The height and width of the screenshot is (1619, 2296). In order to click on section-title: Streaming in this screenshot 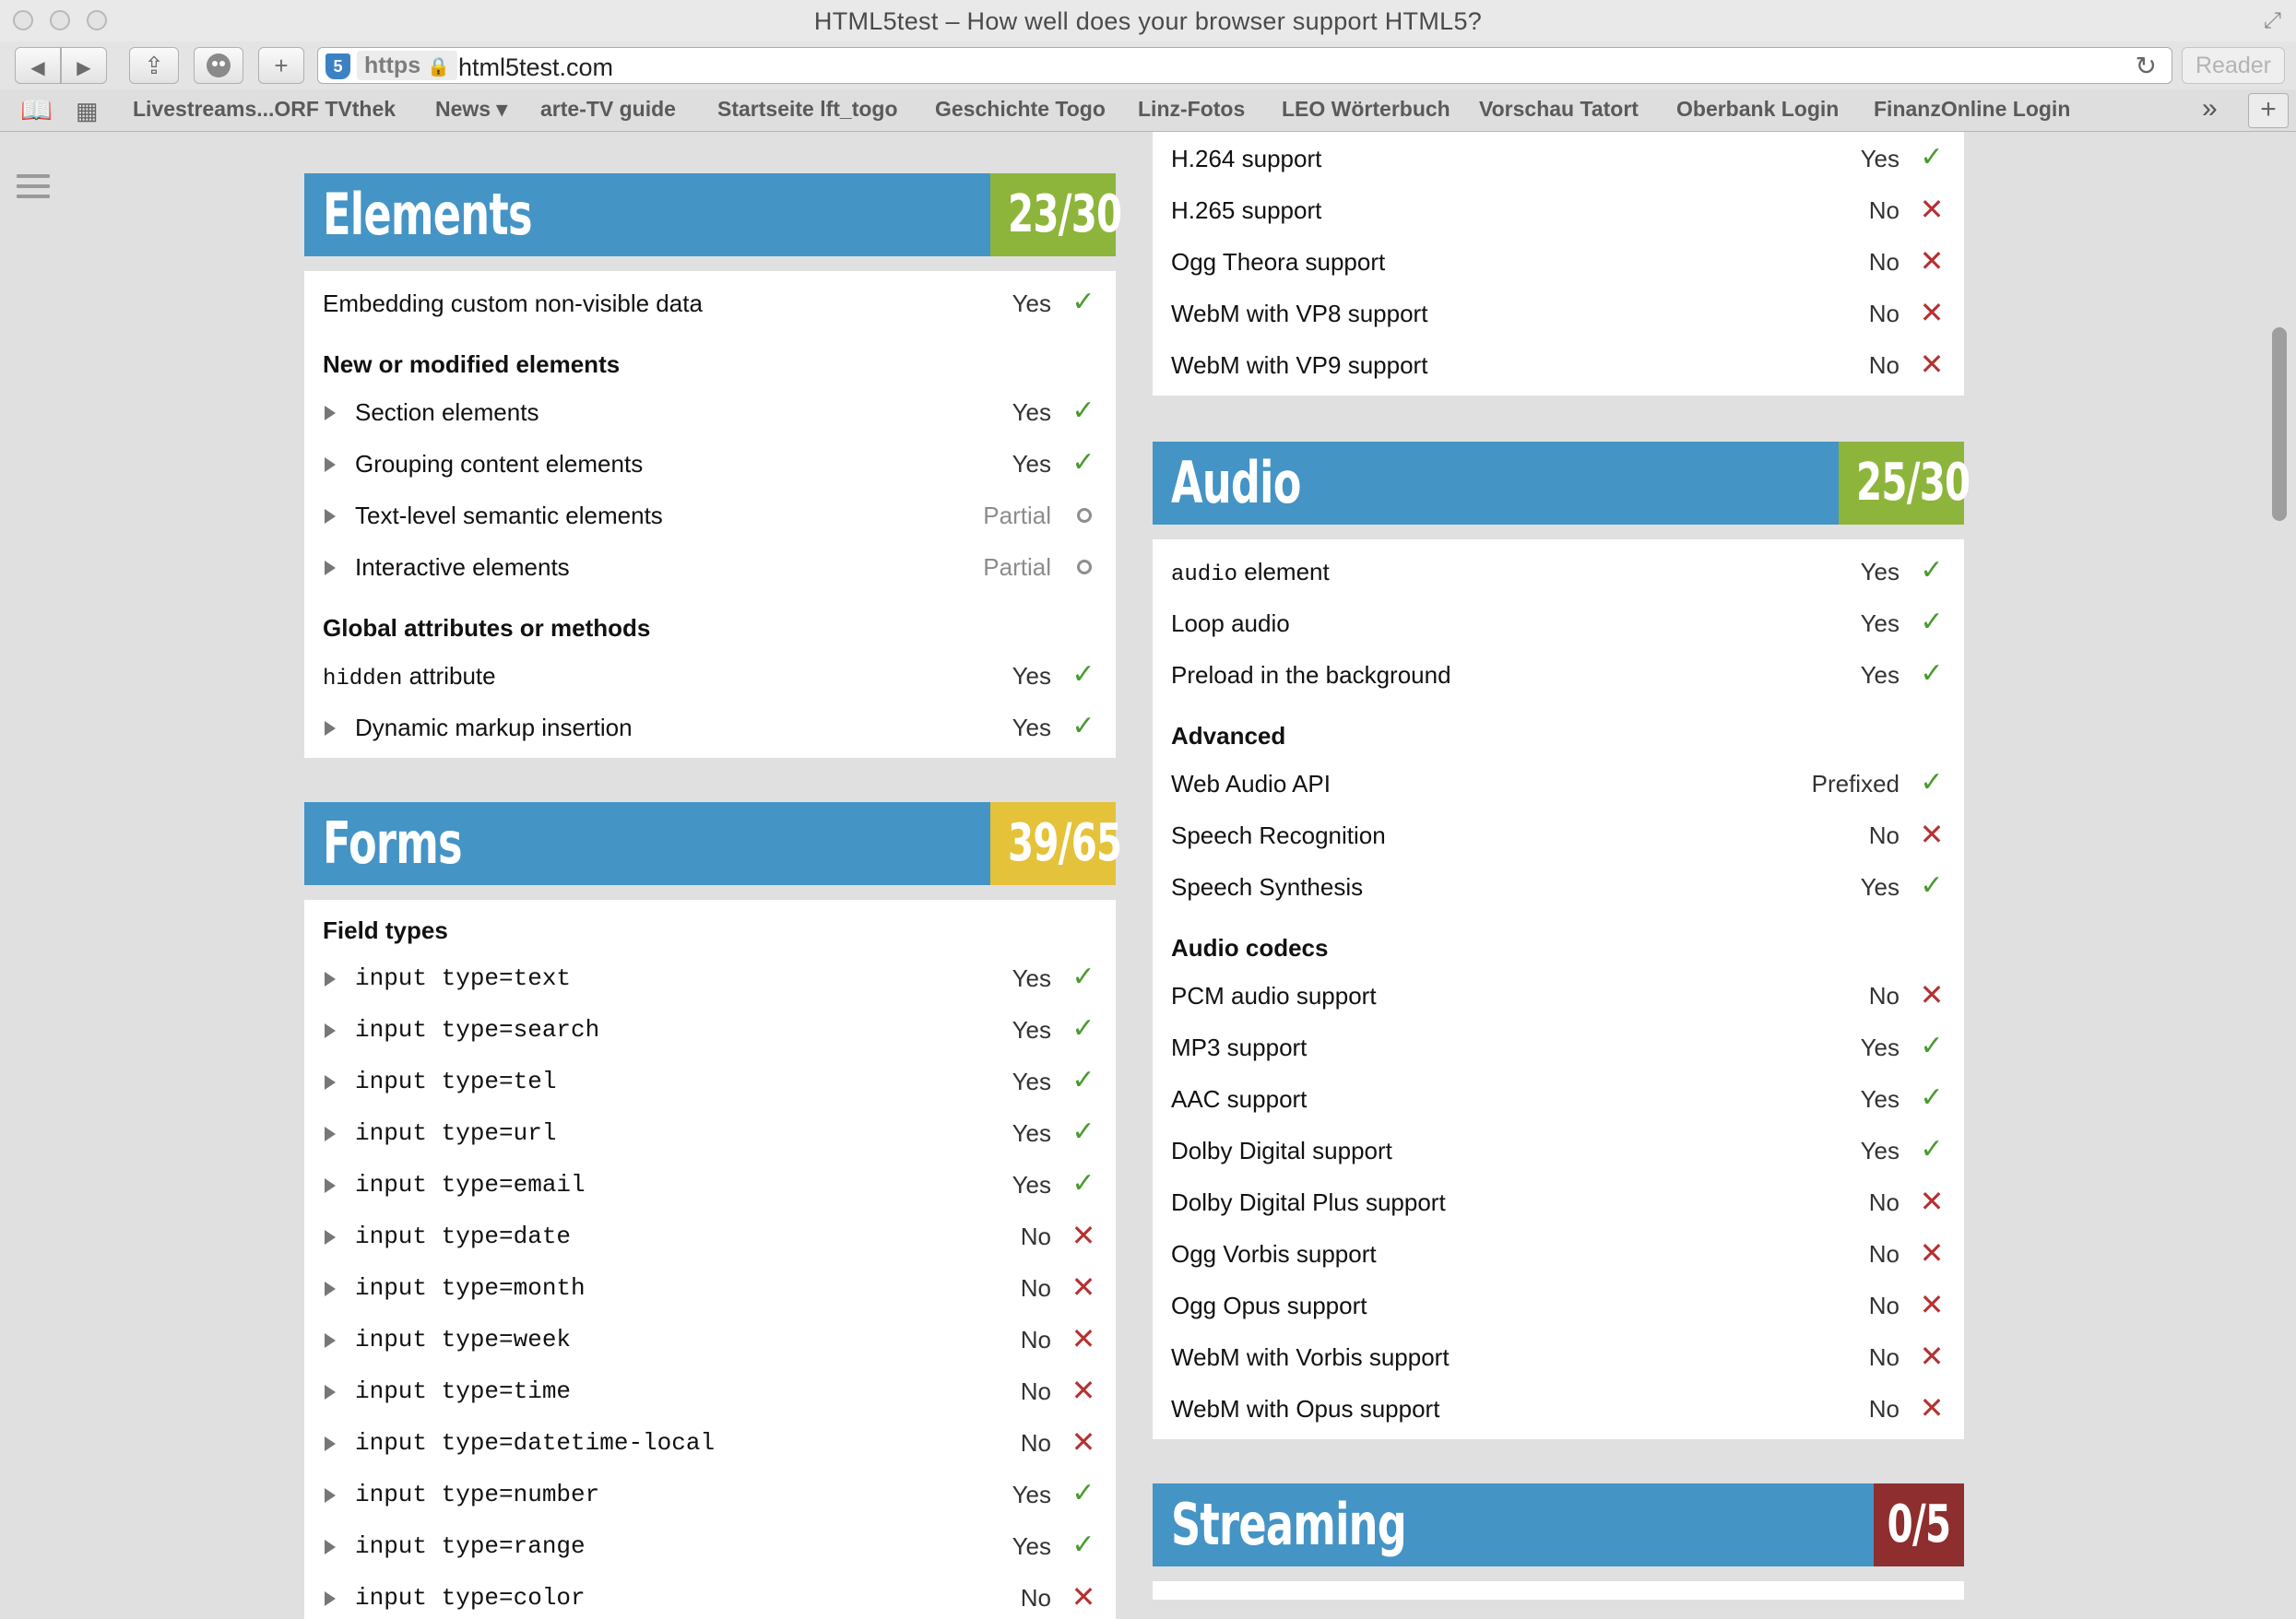, I will do `click(1289, 1524)`.